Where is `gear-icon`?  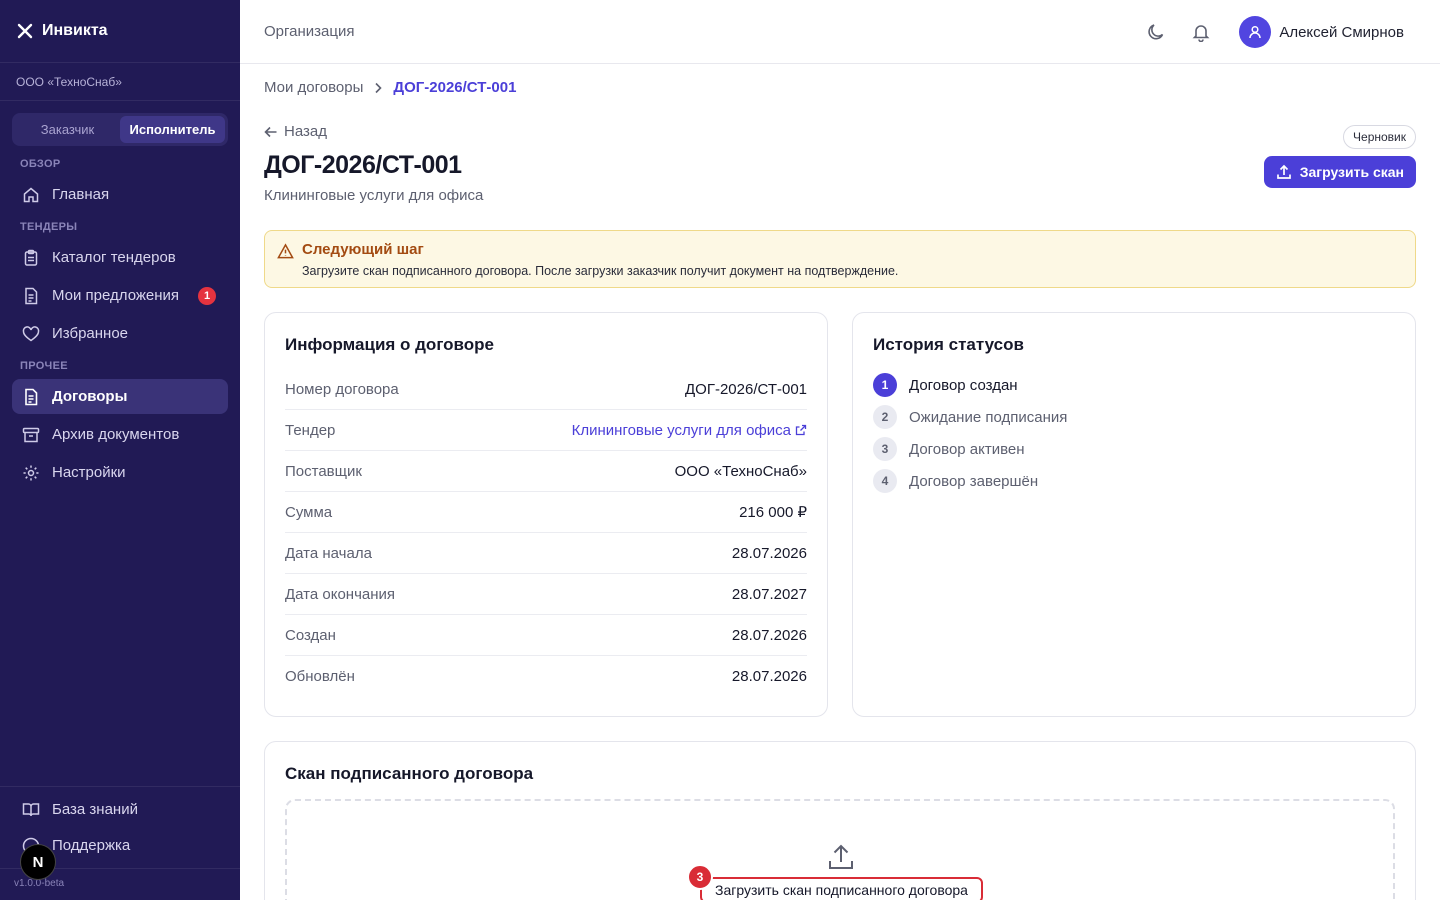
gear-icon is located at coordinates (31, 472).